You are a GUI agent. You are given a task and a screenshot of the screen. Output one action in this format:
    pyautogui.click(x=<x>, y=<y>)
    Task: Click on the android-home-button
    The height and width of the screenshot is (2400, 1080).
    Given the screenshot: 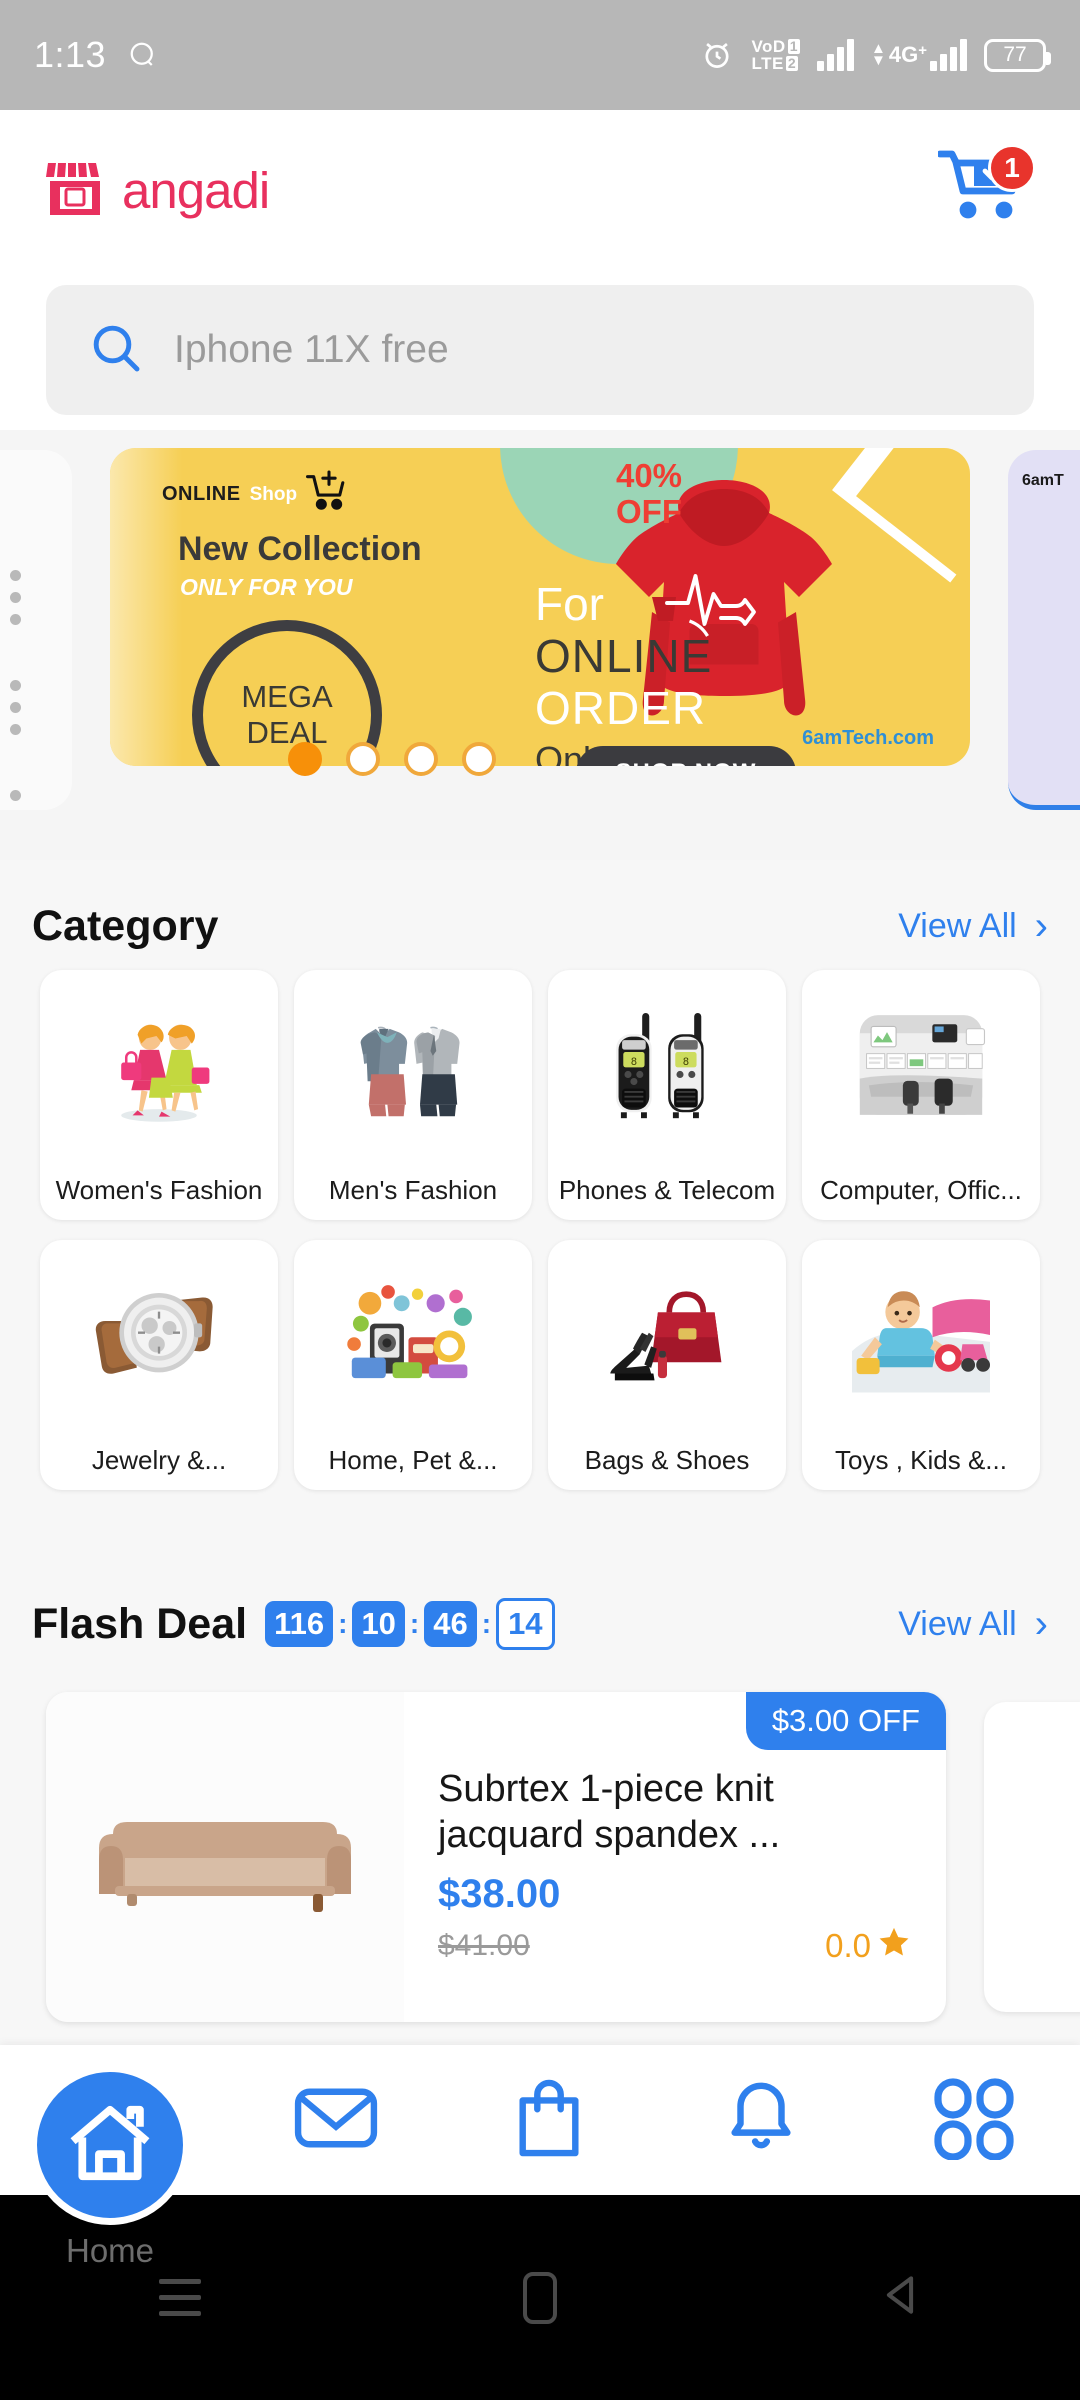 What is the action you would take?
    pyautogui.click(x=540, y=2297)
    